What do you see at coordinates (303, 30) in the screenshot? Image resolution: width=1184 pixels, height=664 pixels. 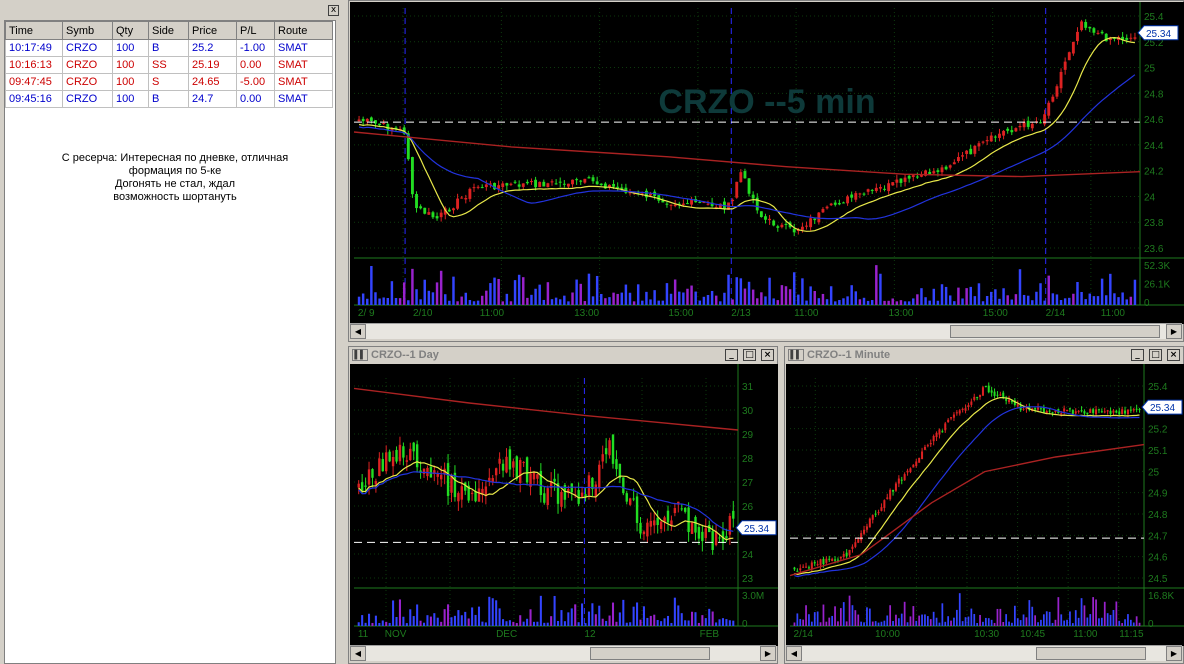 I see `col-route: Route` at bounding box center [303, 30].